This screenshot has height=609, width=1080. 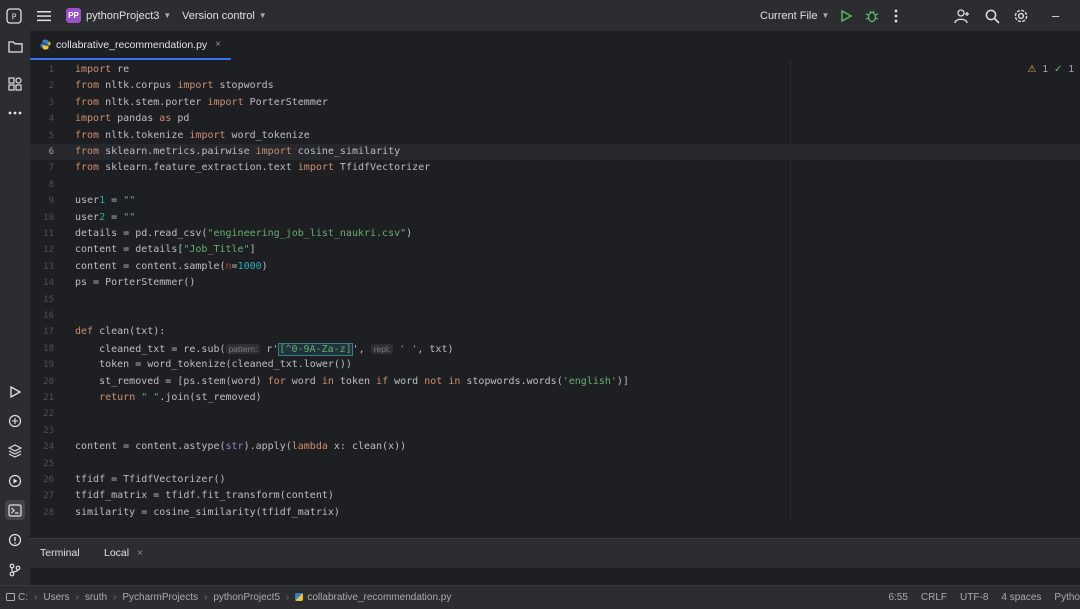 What do you see at coordinates (10, 597) in the screenshot?
I see `drive-icon` at bounding box center [10, 597].